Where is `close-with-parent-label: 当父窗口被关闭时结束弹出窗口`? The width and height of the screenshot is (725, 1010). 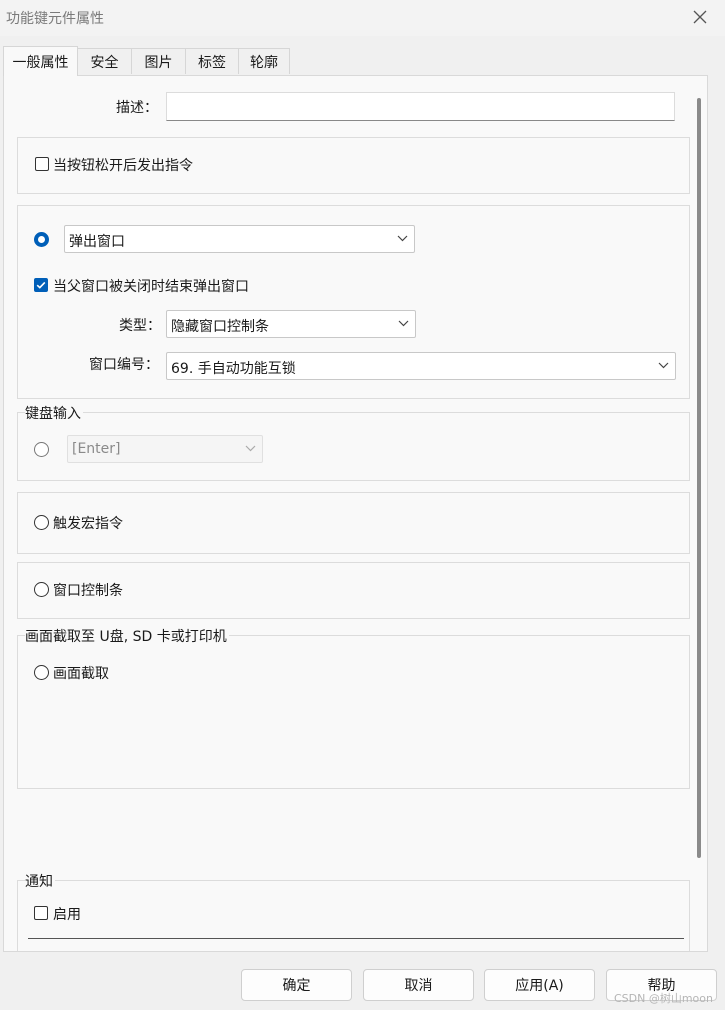 close-with-parent-label: 当父窗口被关闭时结束弹出窗口 is located at coordinates (151, 287).